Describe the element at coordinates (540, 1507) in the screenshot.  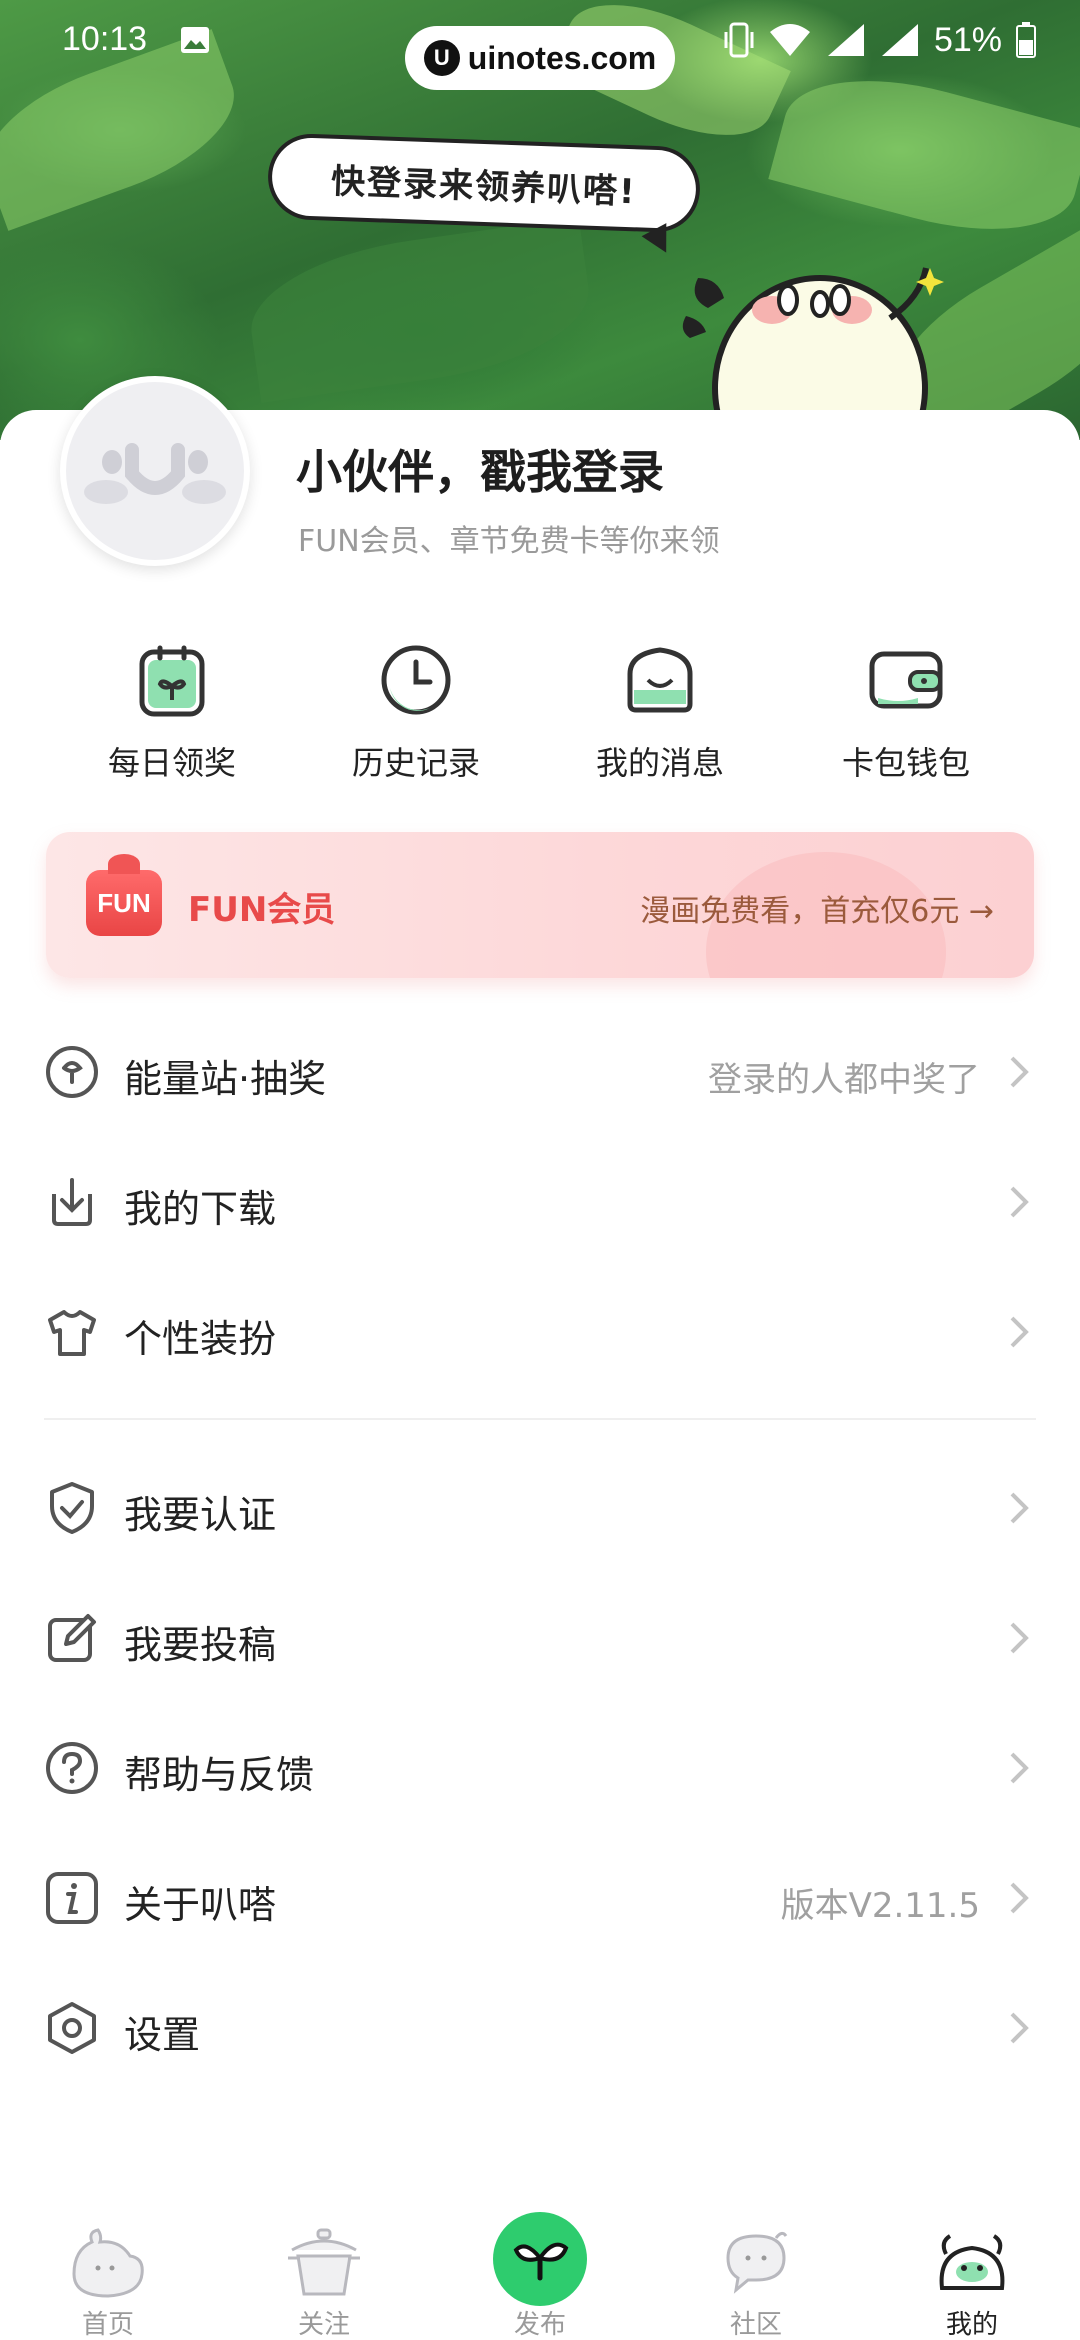
I see `menu-item-verification: 我要认证` at that location.